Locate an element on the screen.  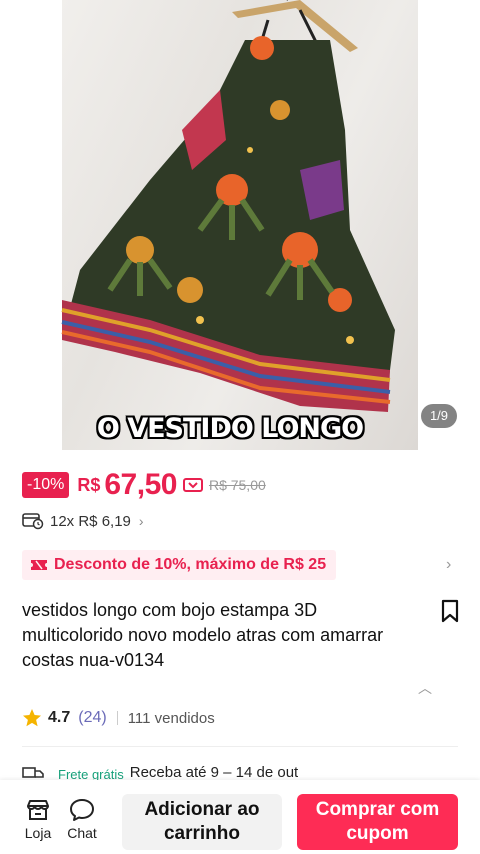
star-icon is located at coordinates (32, 718).